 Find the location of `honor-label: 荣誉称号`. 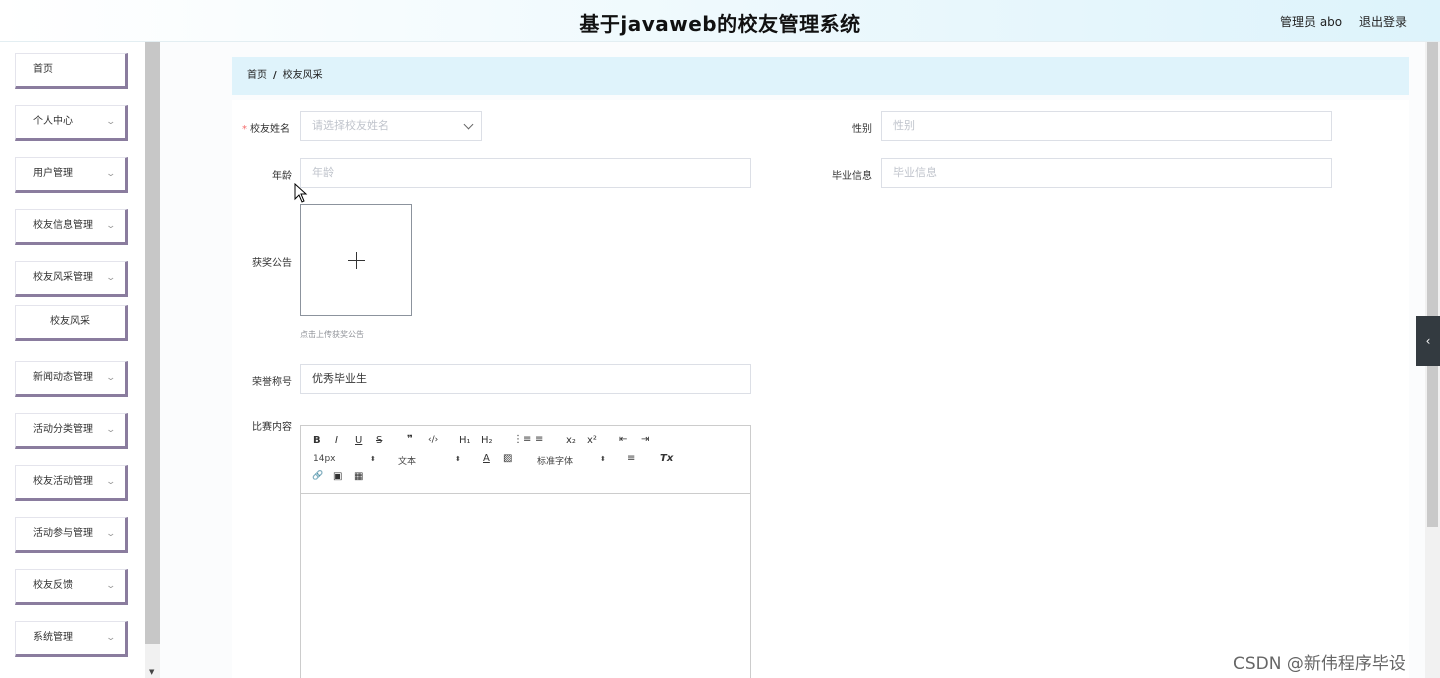

honor-label: 荣誉称号 is located at coordinates (272, 382).